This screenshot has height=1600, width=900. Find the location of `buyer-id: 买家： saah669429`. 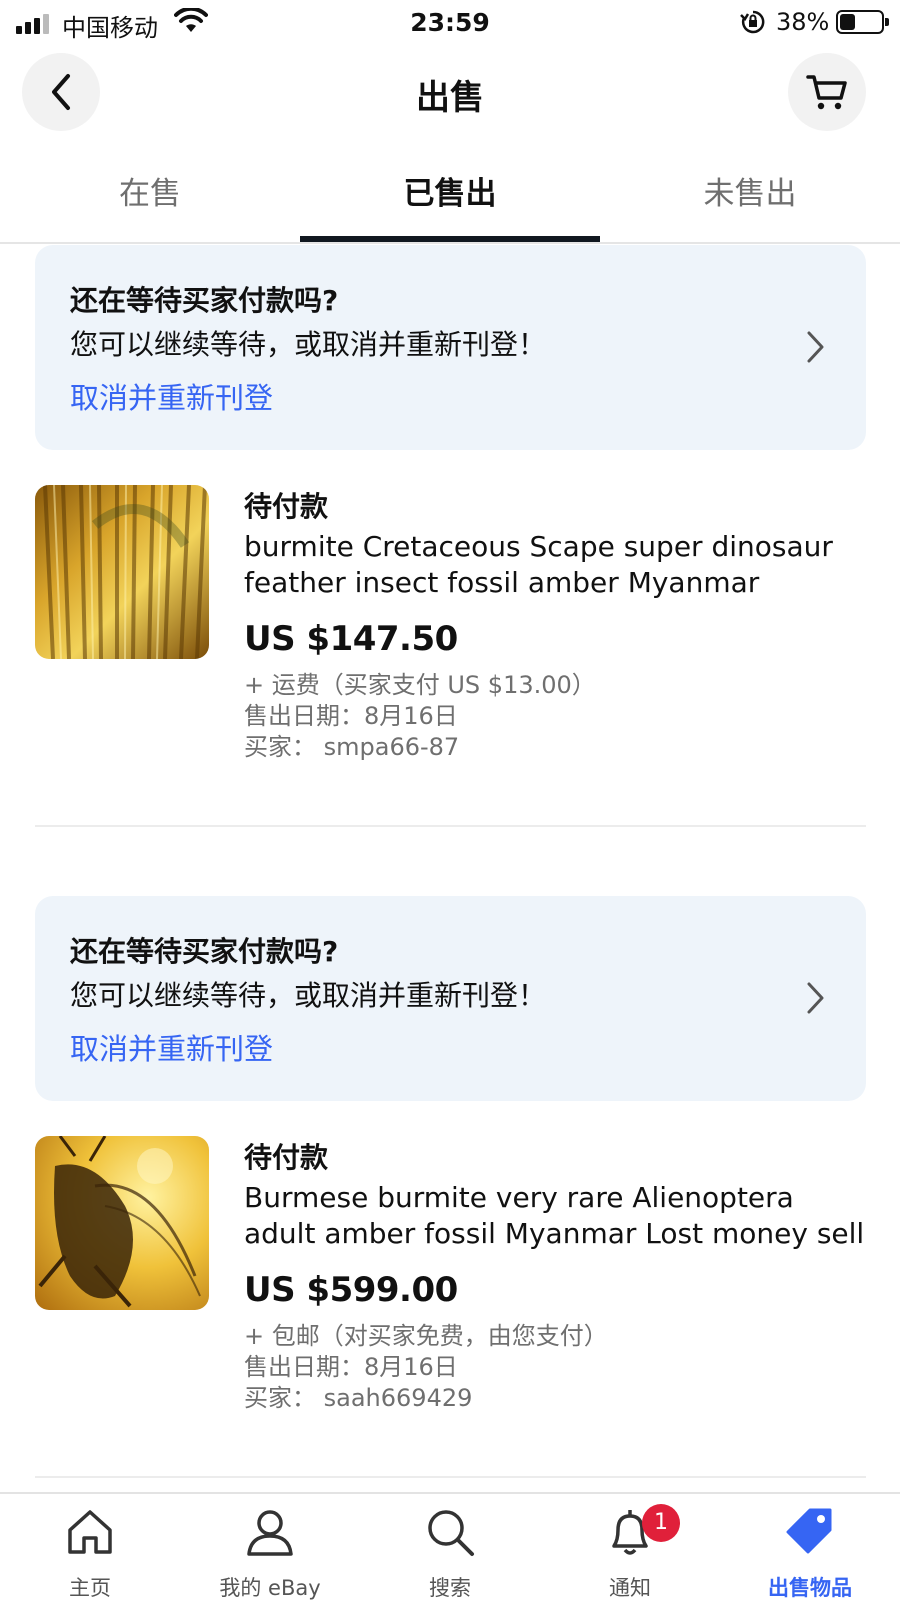

buyer-id: 买家： saah669429 is located at coordinates (358, 1398).